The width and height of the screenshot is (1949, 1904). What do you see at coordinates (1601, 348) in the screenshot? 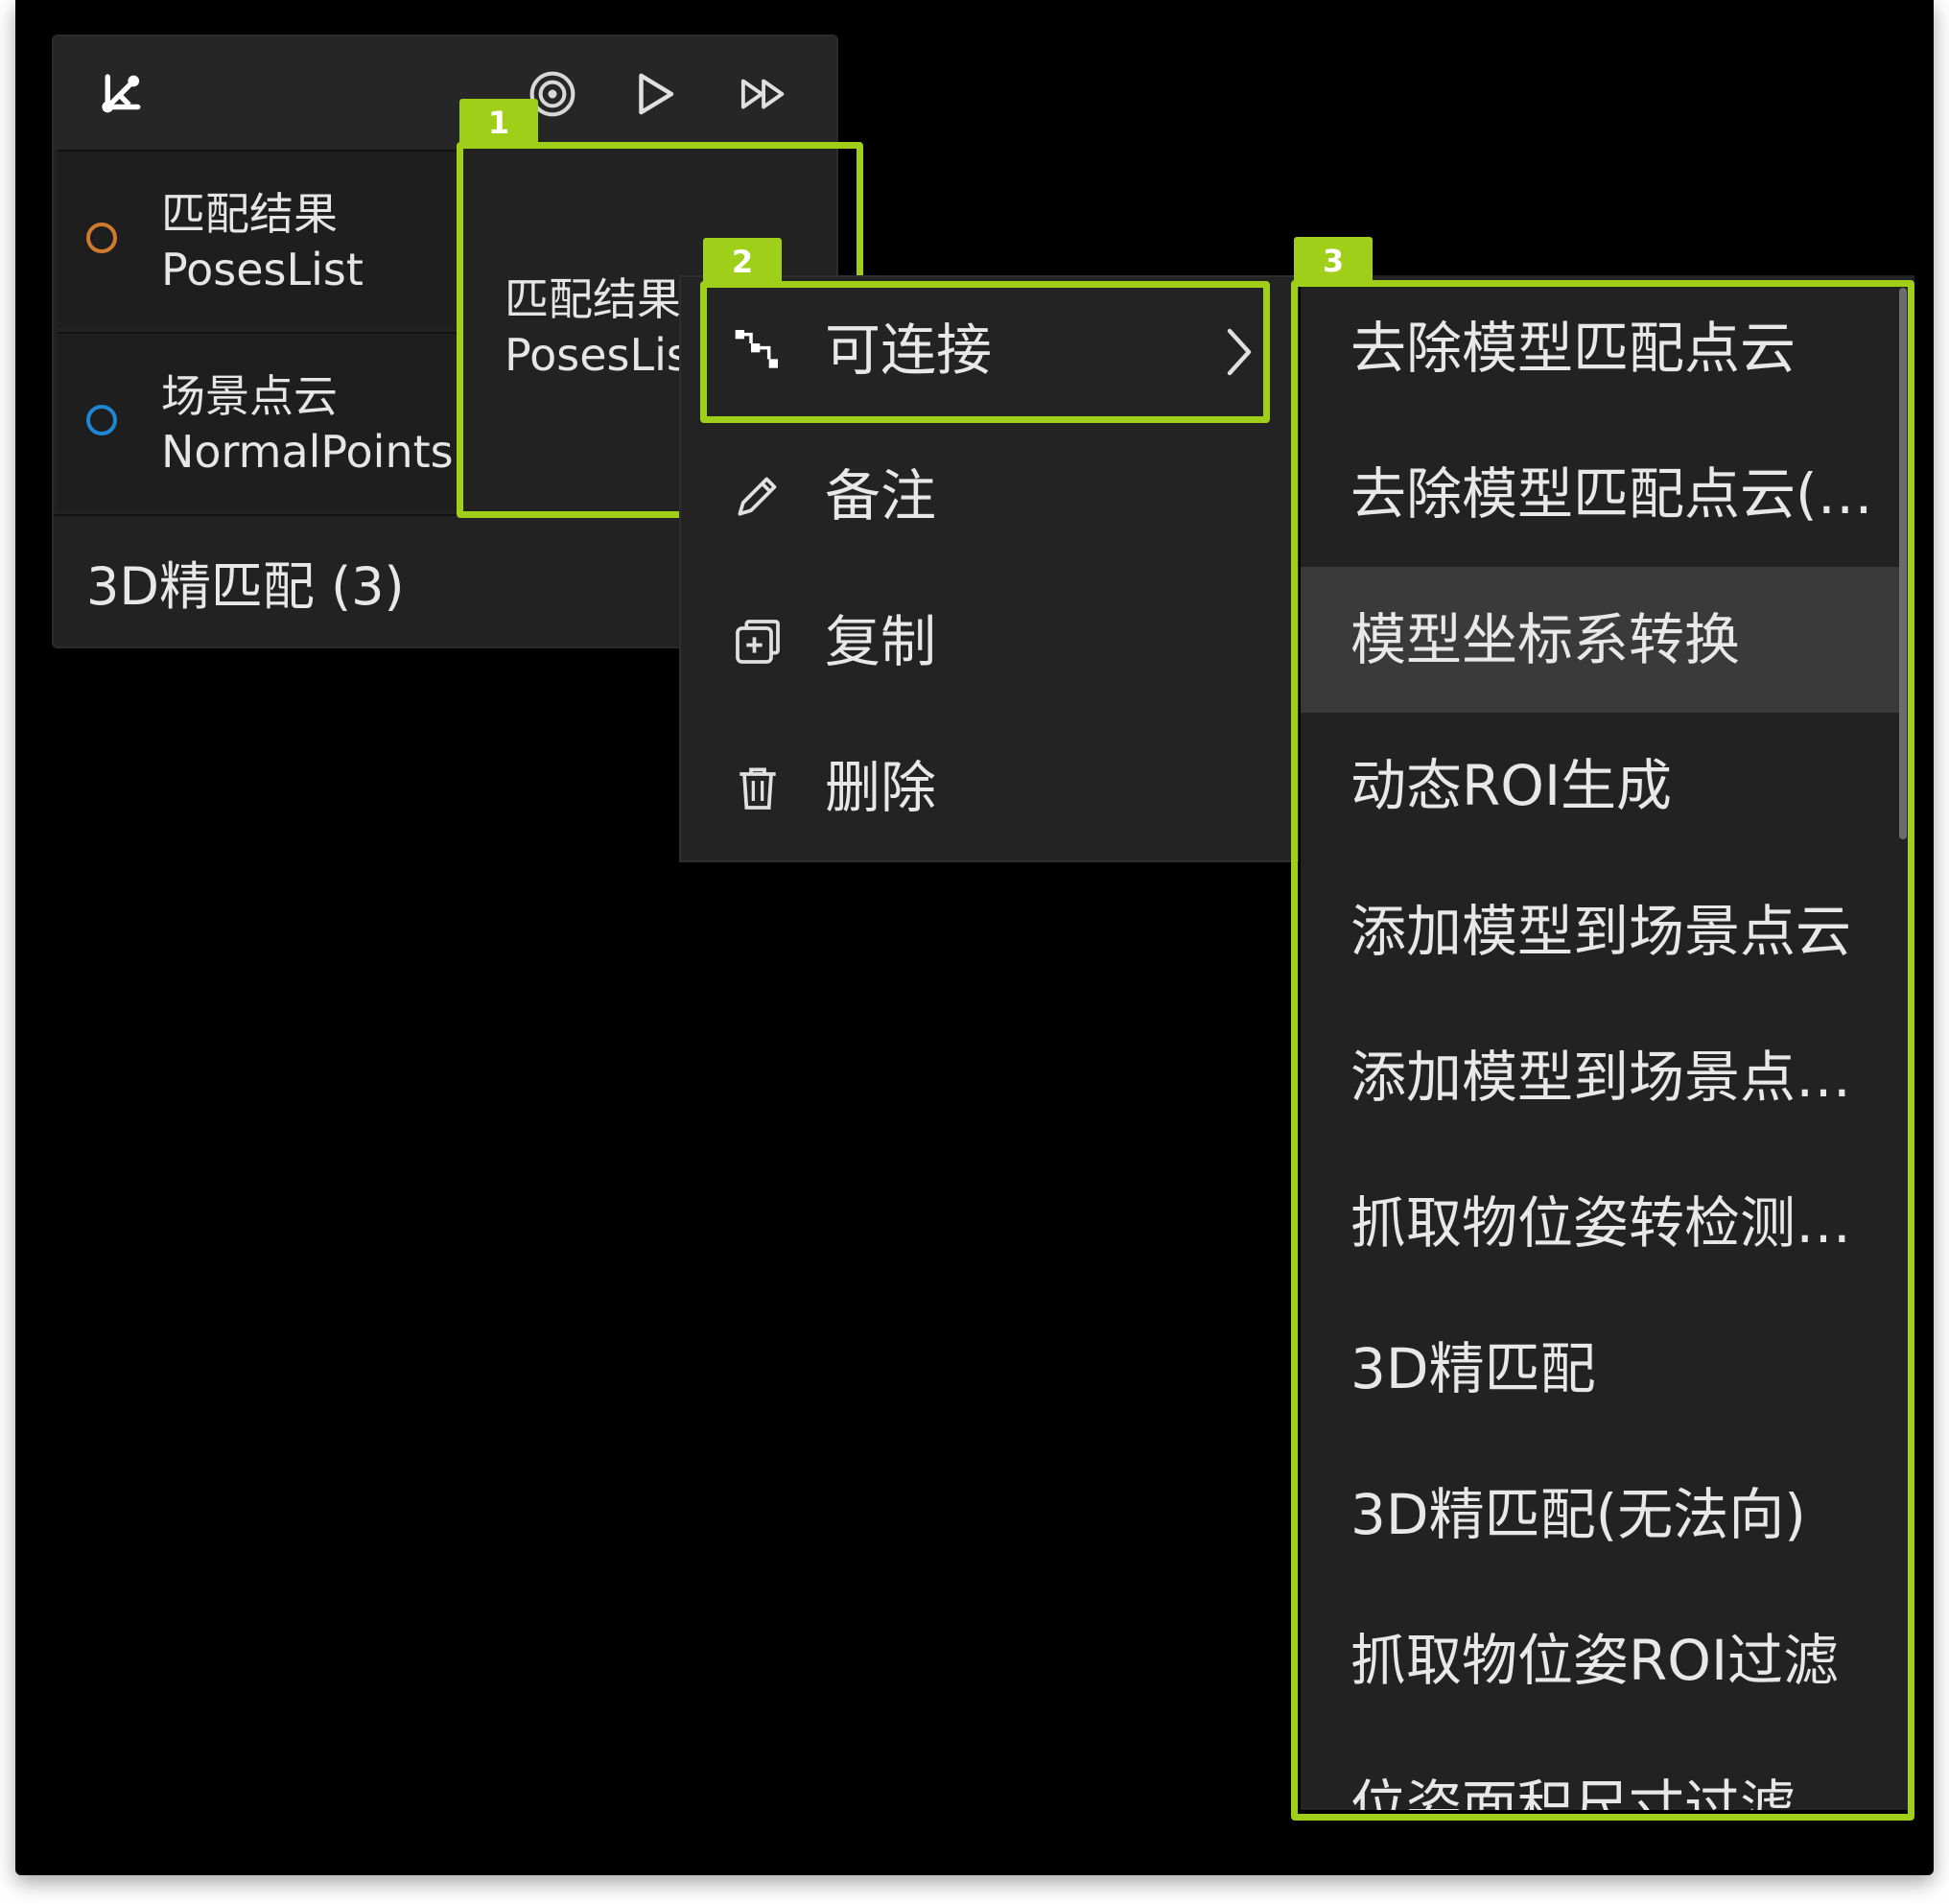
I see `submenu-item: 去除模型匹配点云` at bounding box center [1601, 348].